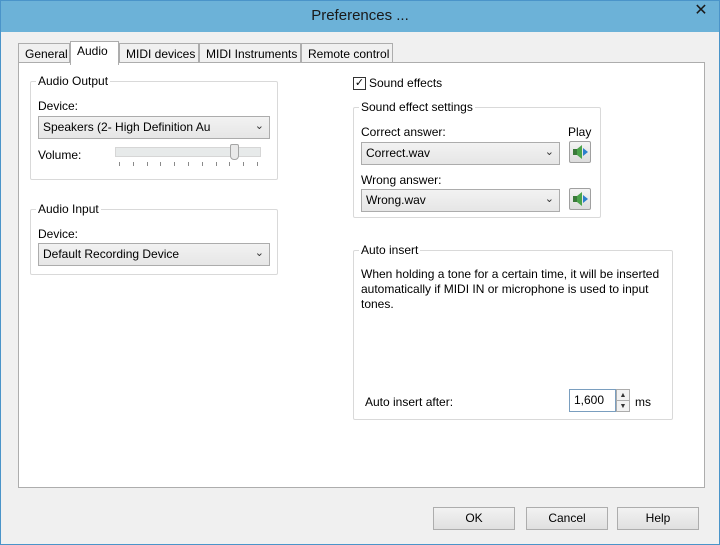 The height and width of the screenshot is (545, 720). Describe the element at coordinates (623, 395) in the screenshot. I see `spin-up-icon: ▲` at that location.